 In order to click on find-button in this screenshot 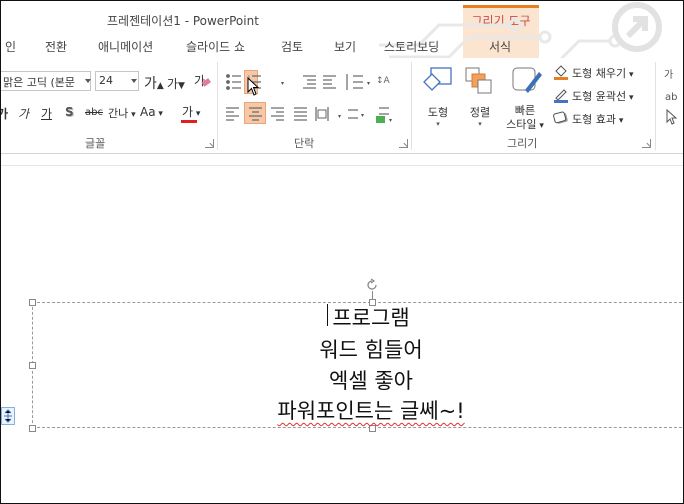, I will do `click(673, 74)`.